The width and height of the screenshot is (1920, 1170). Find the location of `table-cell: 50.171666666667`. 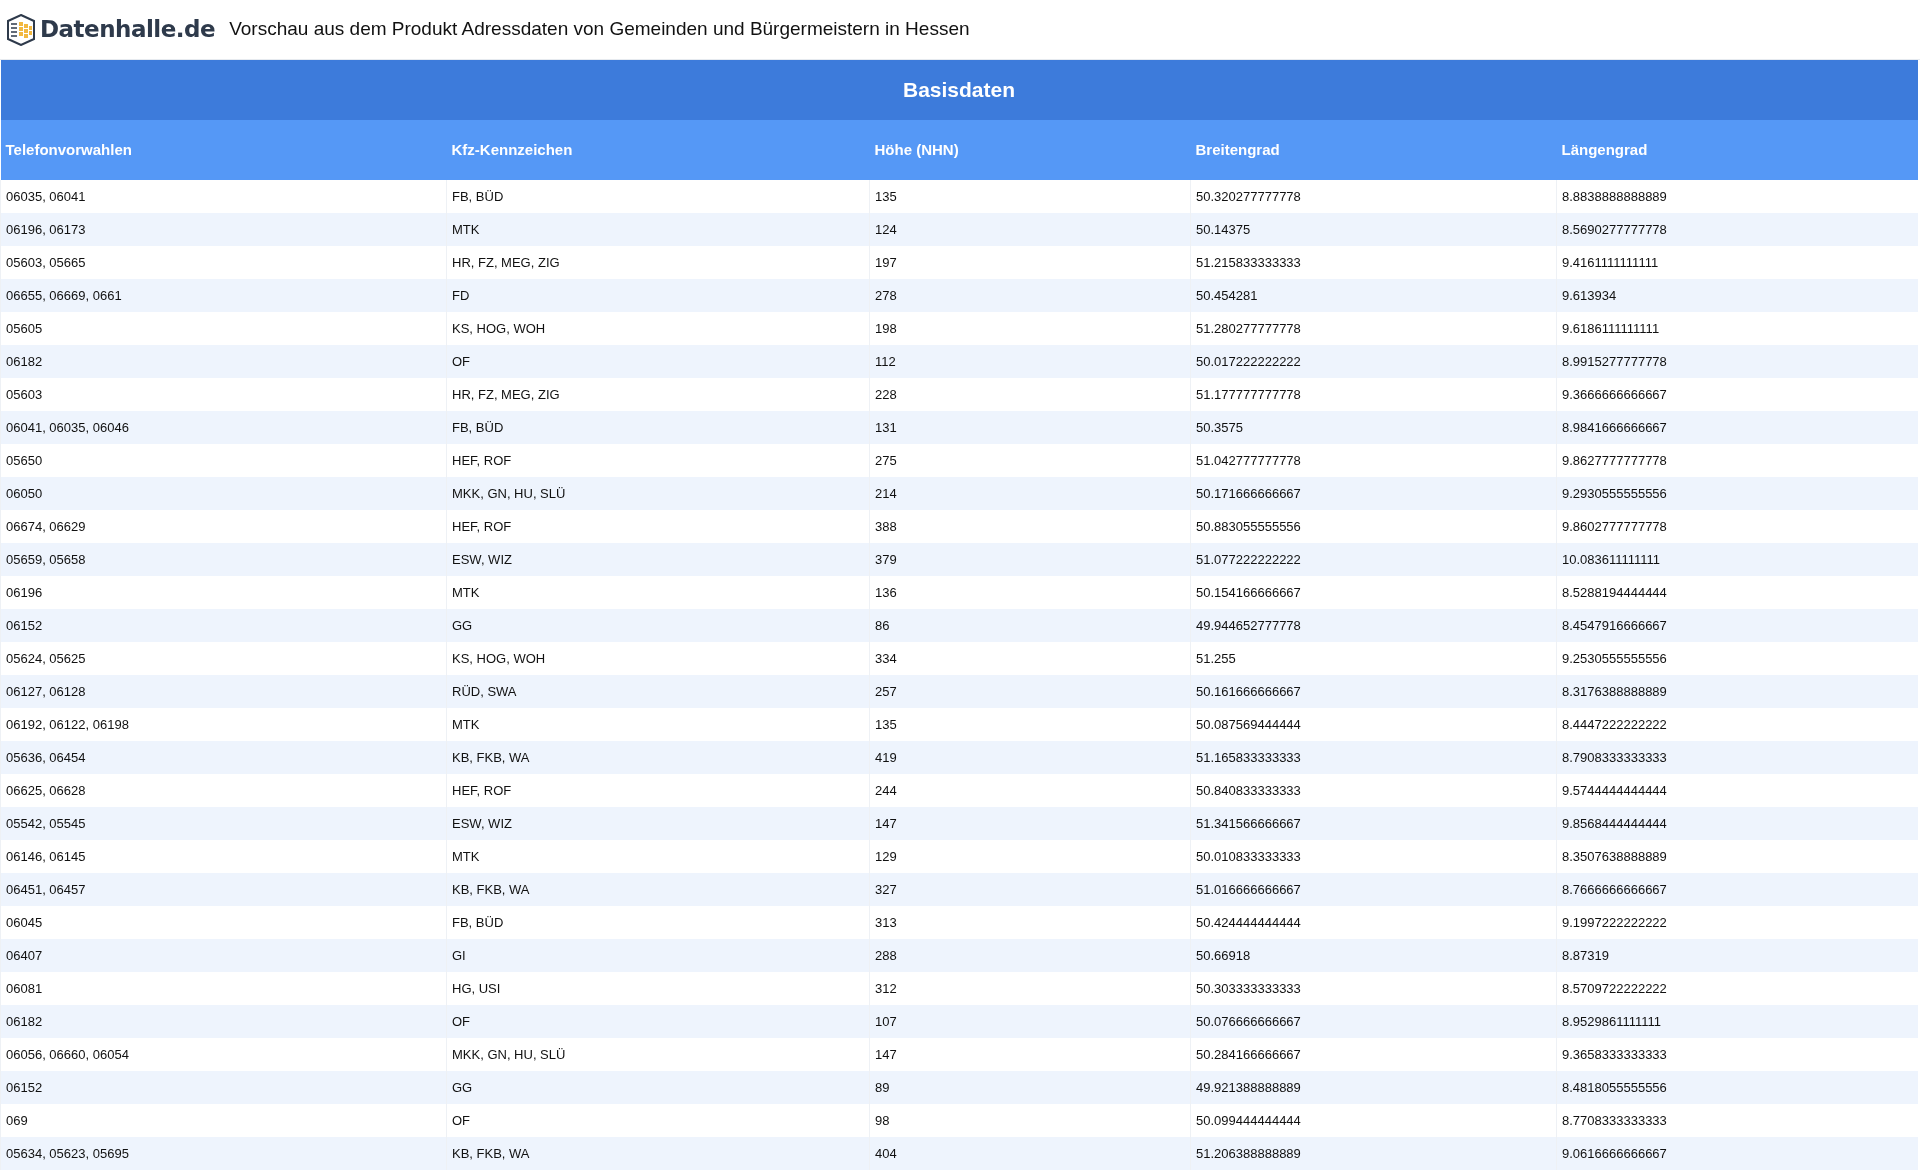

table-cell: 50.171666666667 is located at coordinates (1373, 493).